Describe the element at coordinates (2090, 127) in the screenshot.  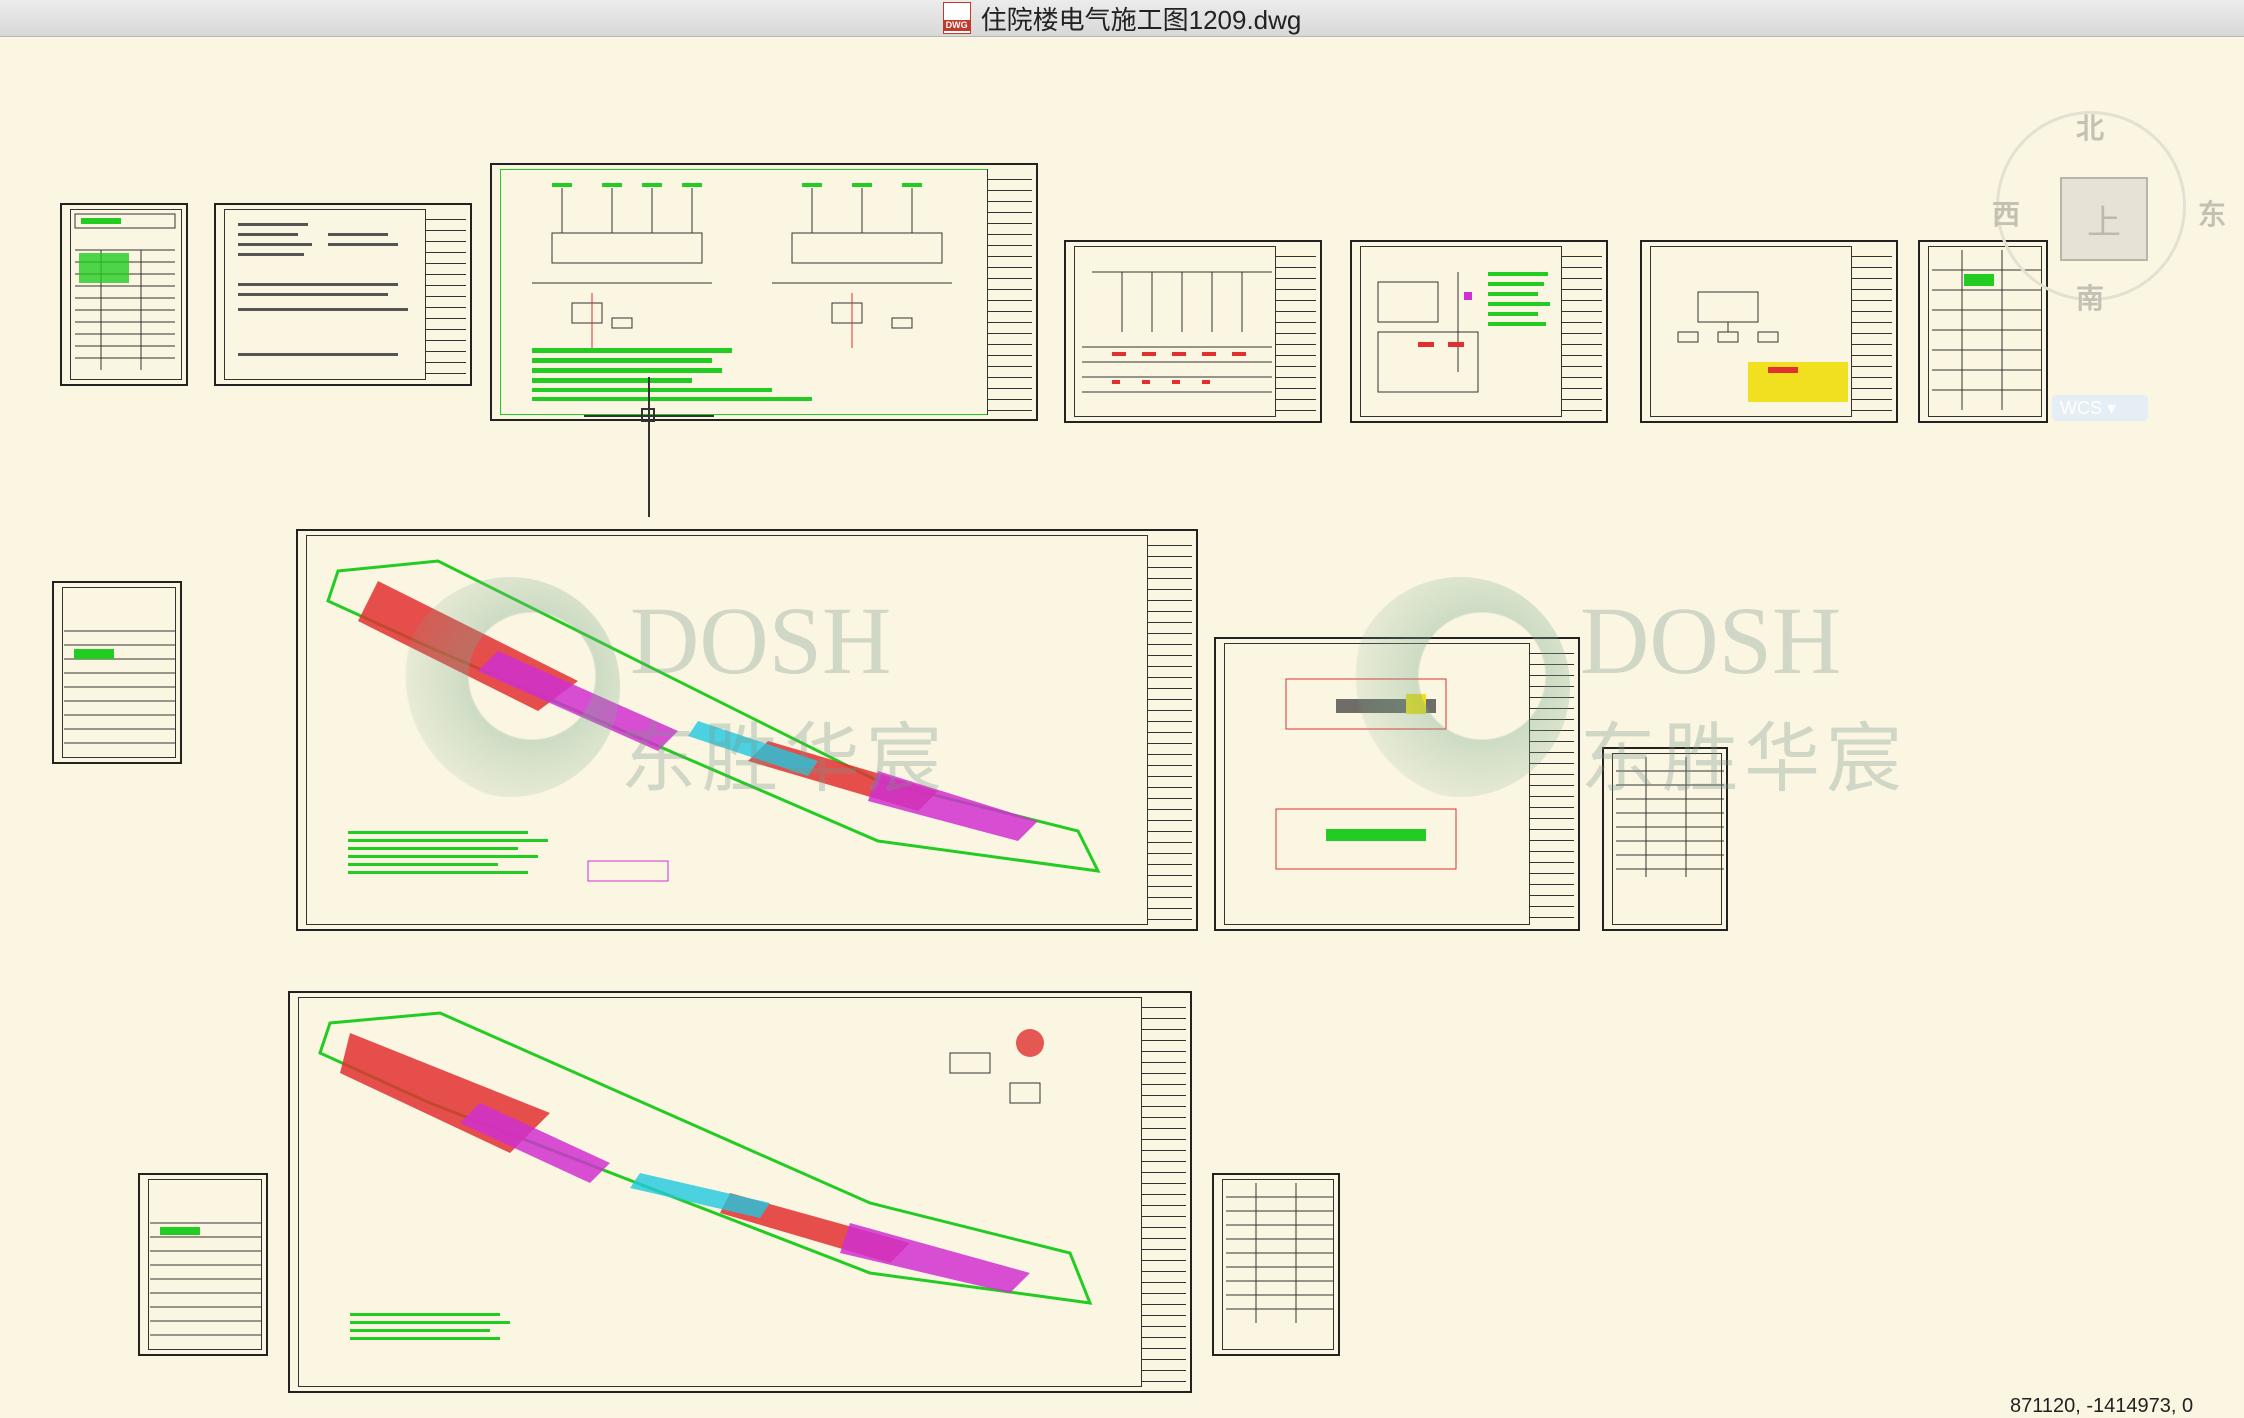
I see `compass-north-label: 北` at that location.